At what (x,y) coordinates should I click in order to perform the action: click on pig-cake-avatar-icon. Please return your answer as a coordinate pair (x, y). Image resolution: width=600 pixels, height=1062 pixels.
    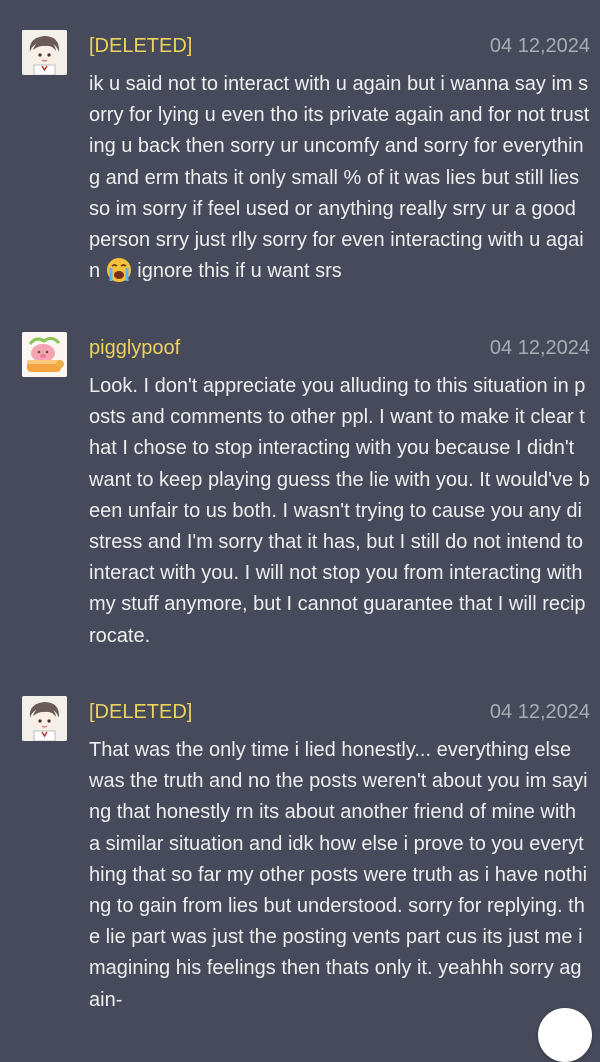
    Looking at the image, I should click on (44, 354).